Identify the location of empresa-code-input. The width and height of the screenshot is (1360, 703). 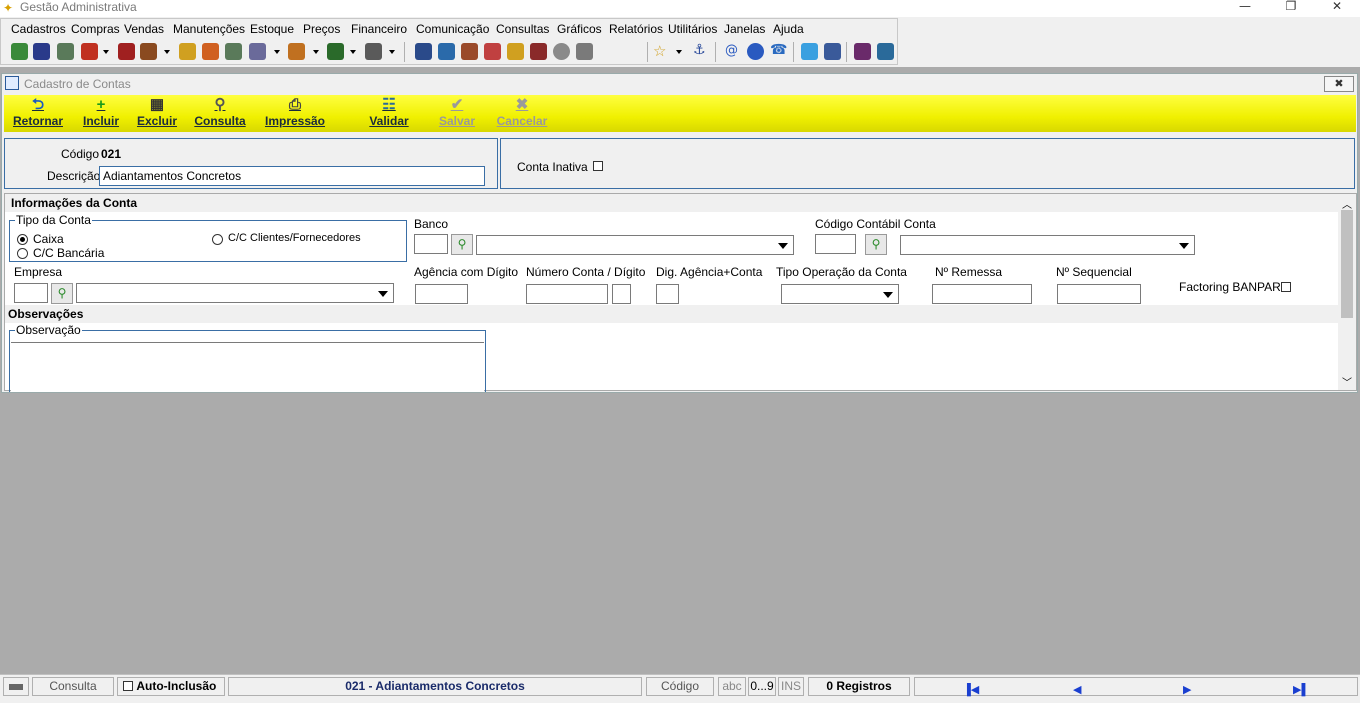
(31, 293).